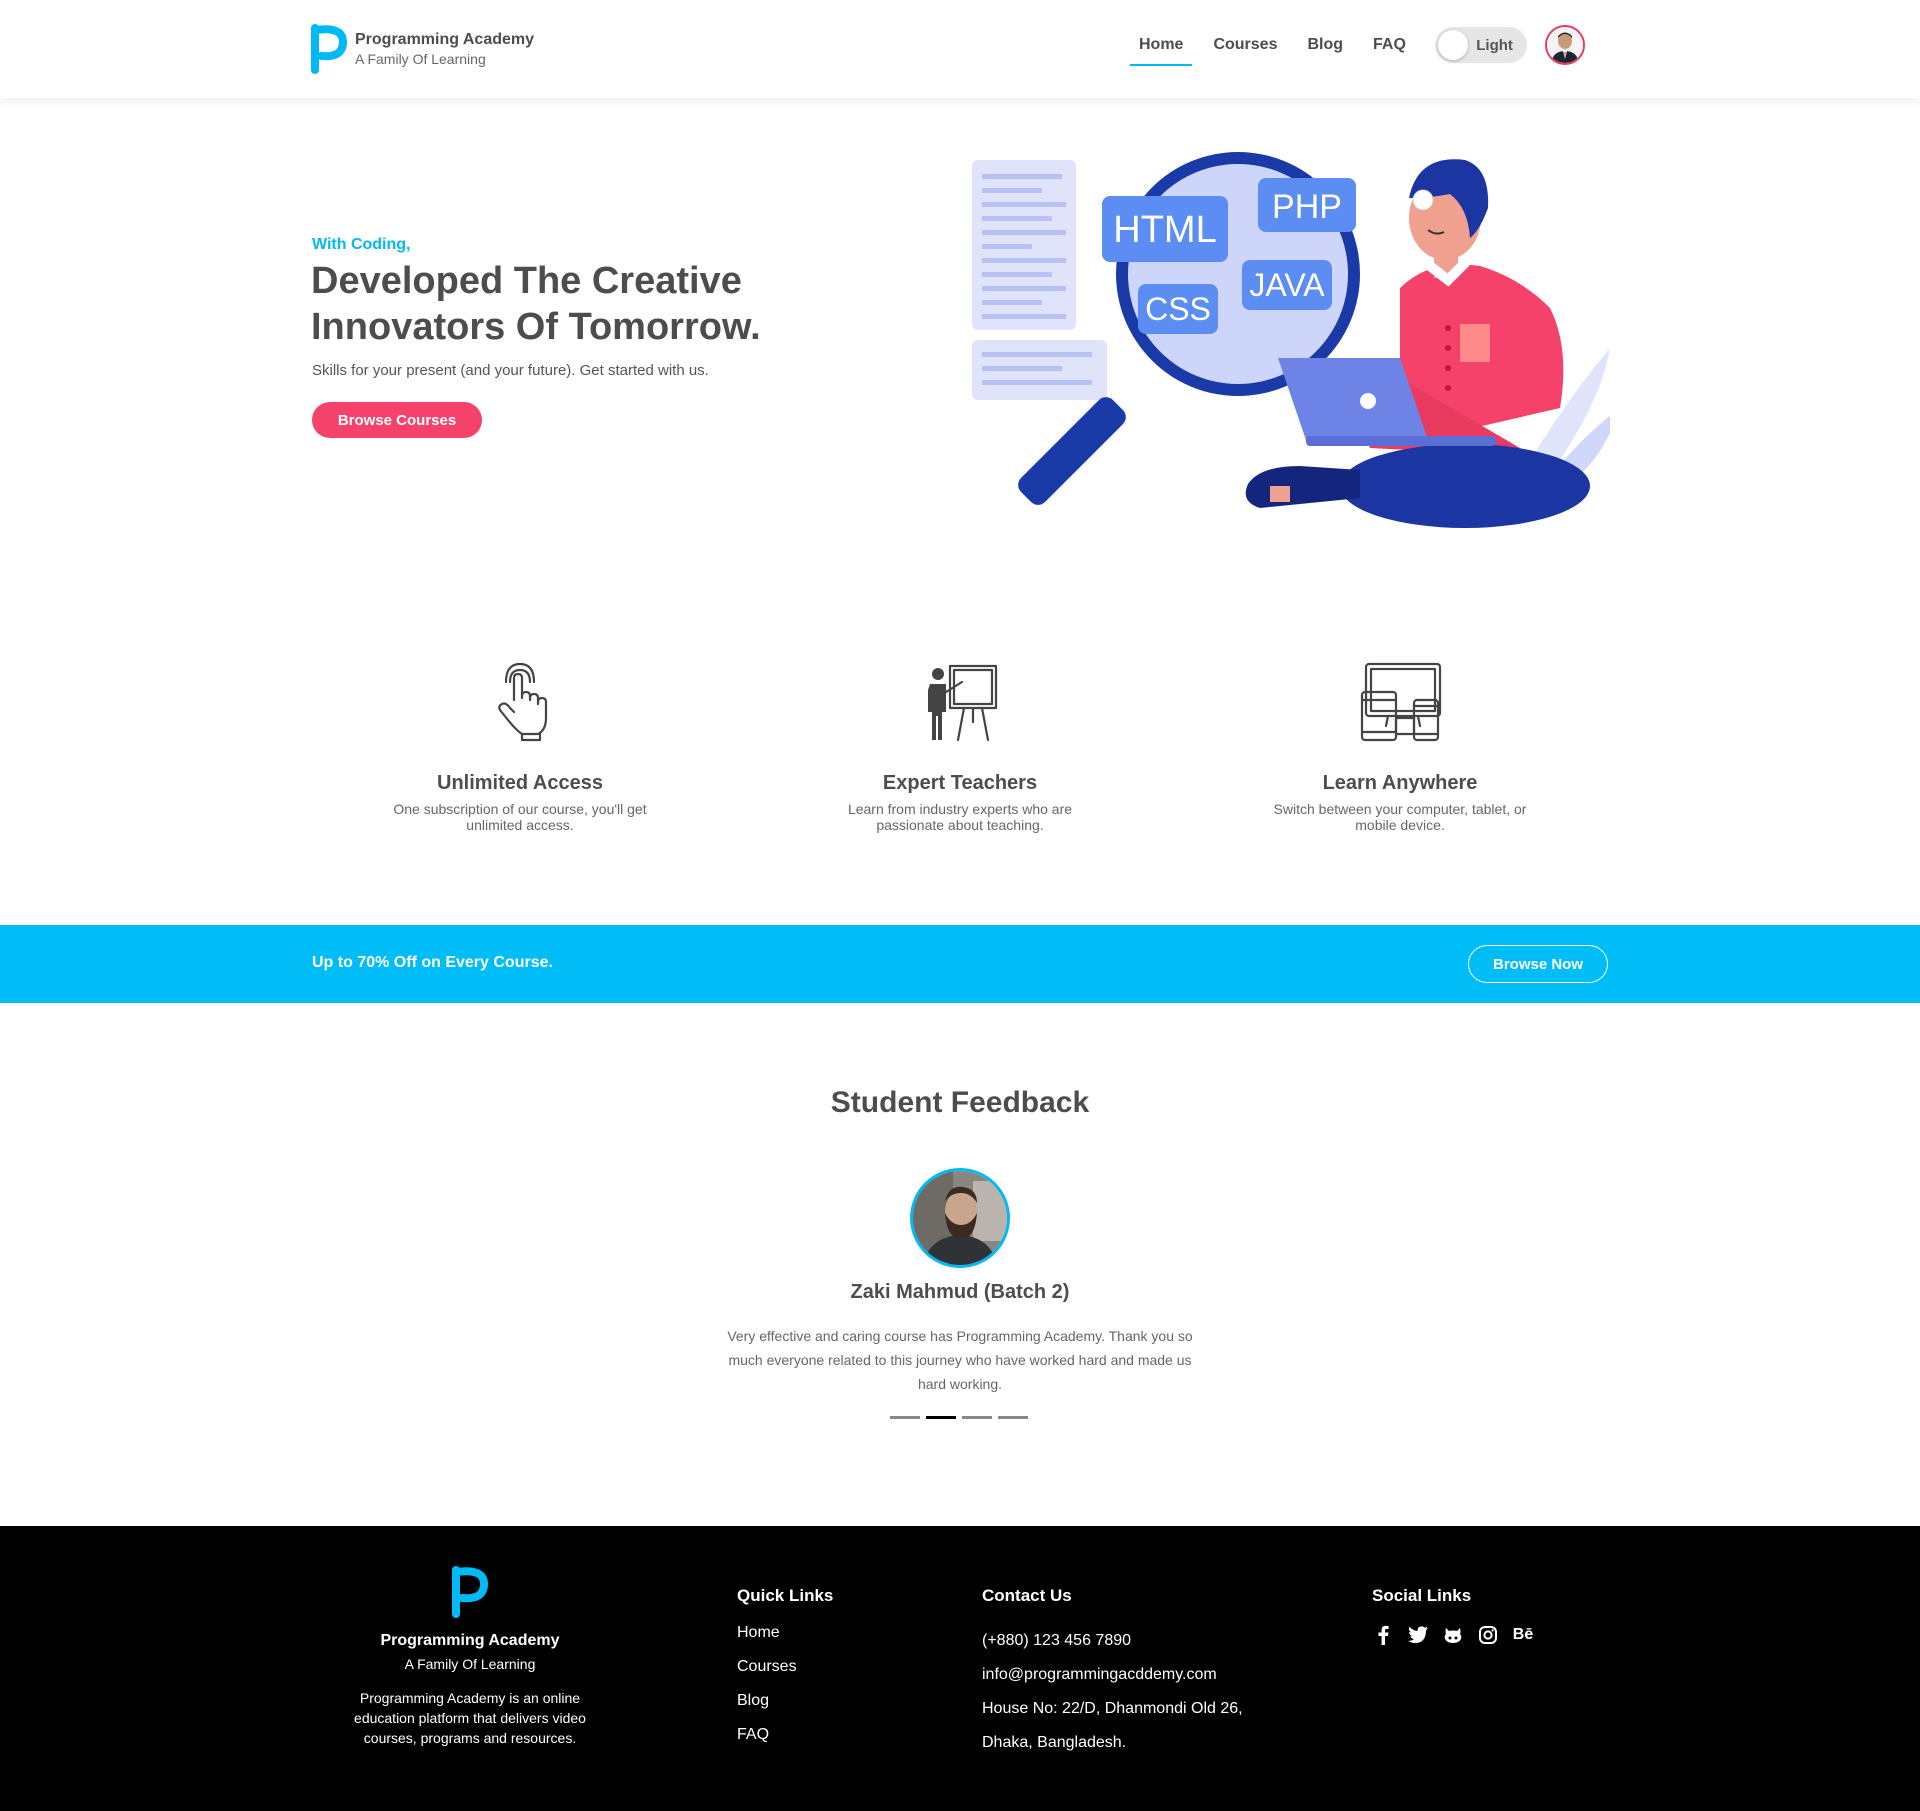 The height and width of the screenshot is (1811, 1920). I want to click on promo-text: Up to 70% Off on Every Course., so click(432, 962).